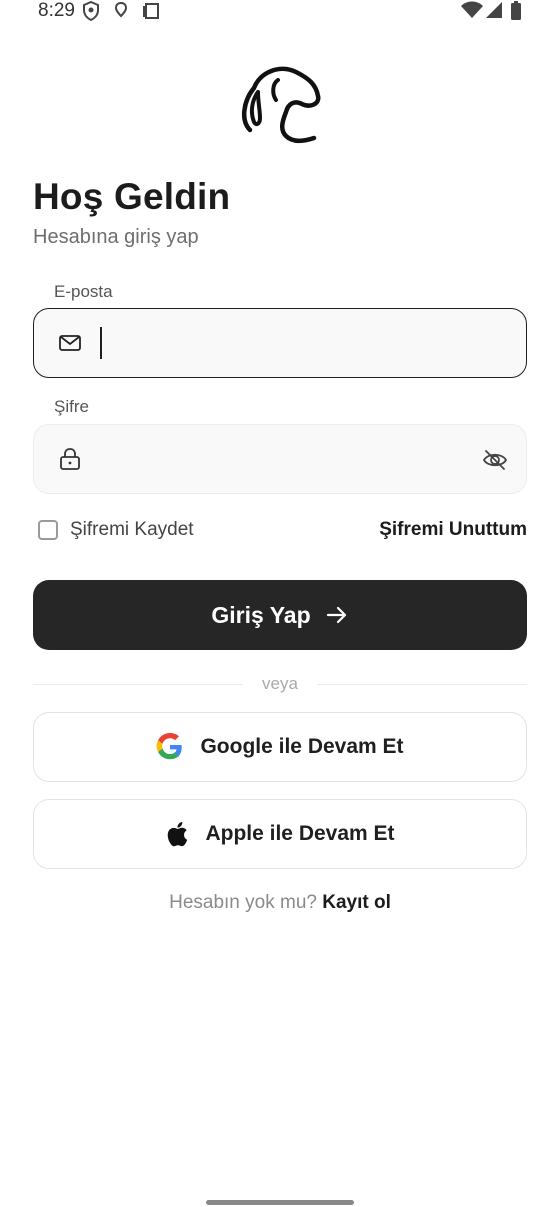  I want to click on apple-login-button: Apple ile Devam Et, so click(280, 834).